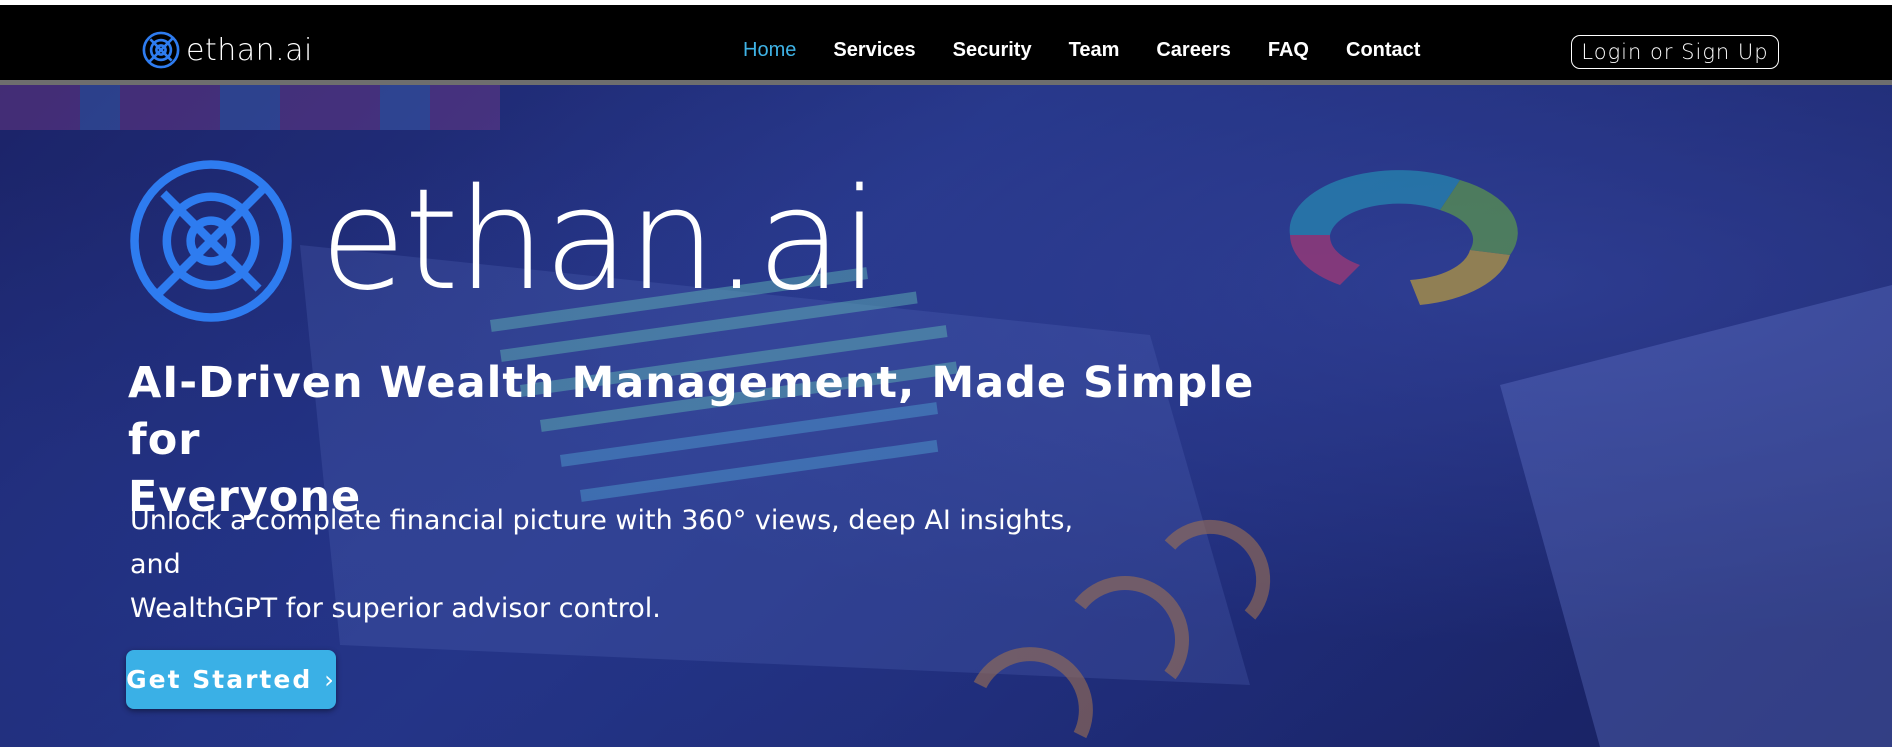 The image size is (1892, 747). What do you see at coordinates (1383, 50) in the screenshot?
I see `nav-item-contact: Contact` at bounding box center [1383, 50].